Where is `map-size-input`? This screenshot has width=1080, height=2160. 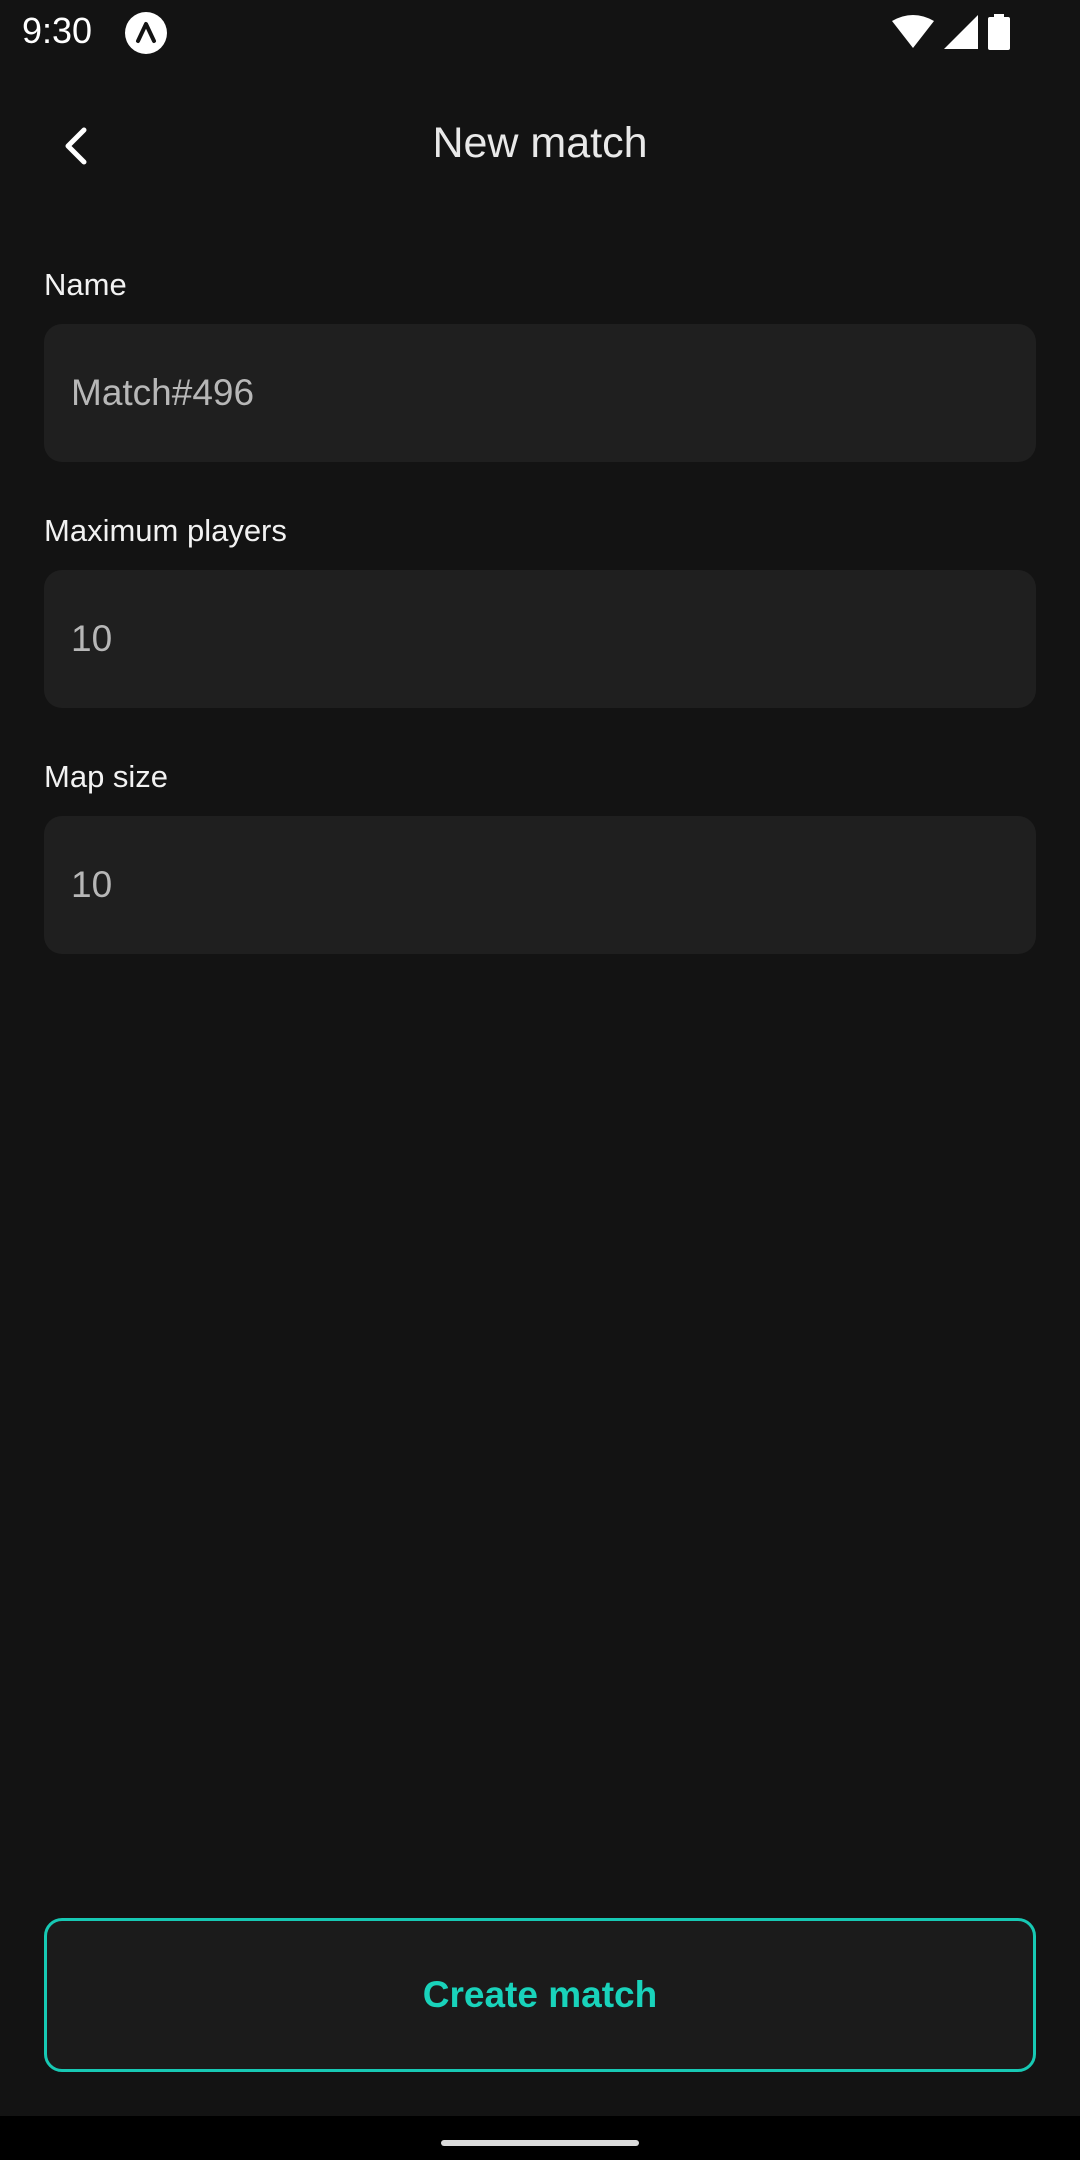
map-size-input is located at coordinates (540, 885).